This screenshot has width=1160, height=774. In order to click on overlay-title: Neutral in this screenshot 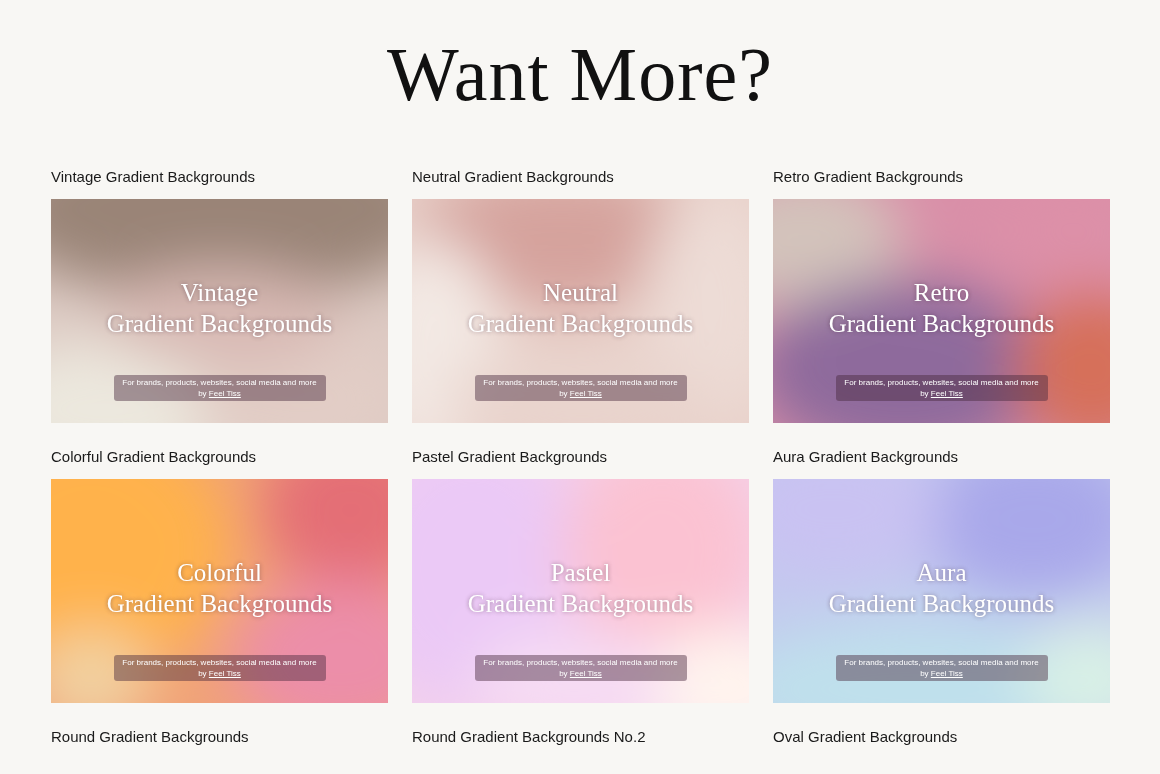, I will do `click(580, 293)`.